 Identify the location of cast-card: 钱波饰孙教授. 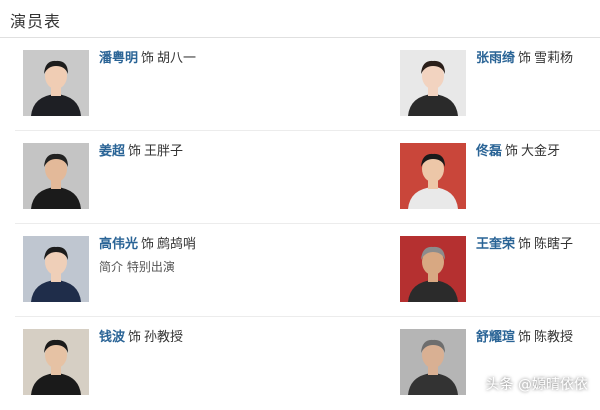
(145, 363).